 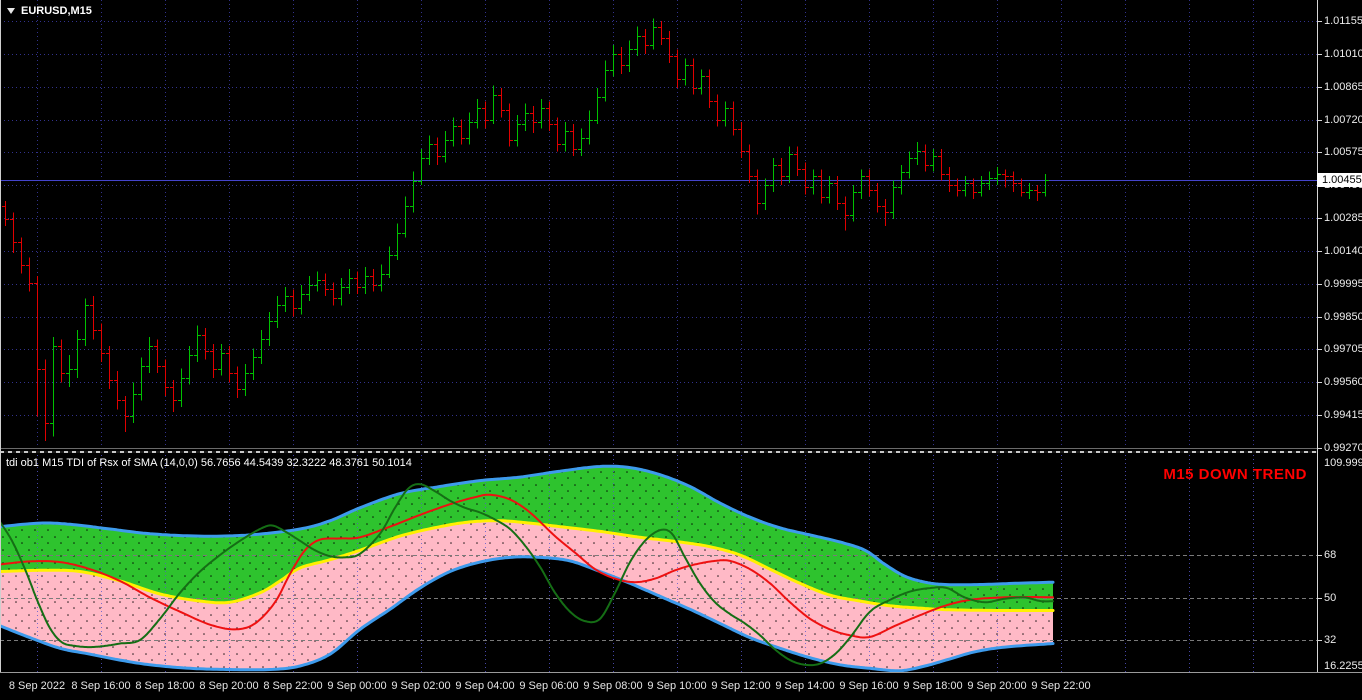 I want to click on price-axis-label: 1.00720, so click(x=1343, y=120).